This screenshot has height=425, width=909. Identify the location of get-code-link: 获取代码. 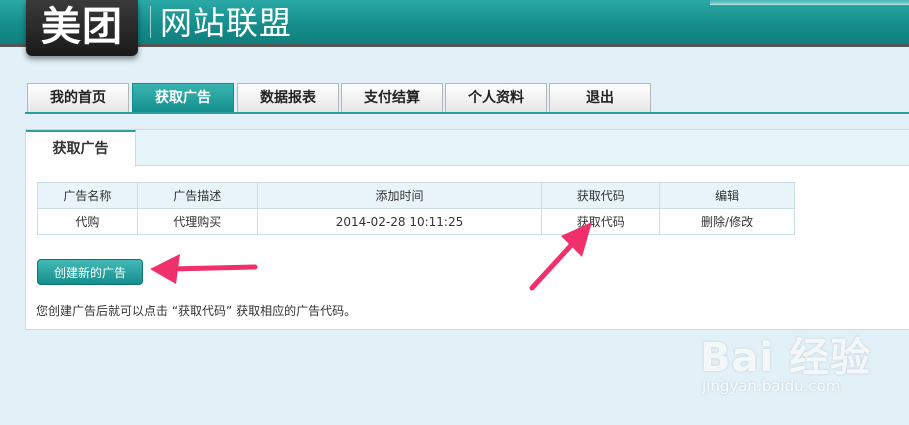
(601, 222).